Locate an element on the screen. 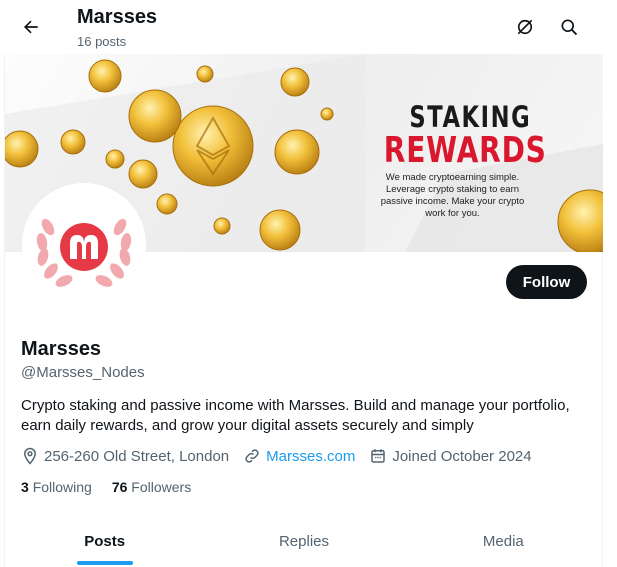 This screenshot has width=617, height=567. tab-posts: Posts is located at coordinates (104, 541).